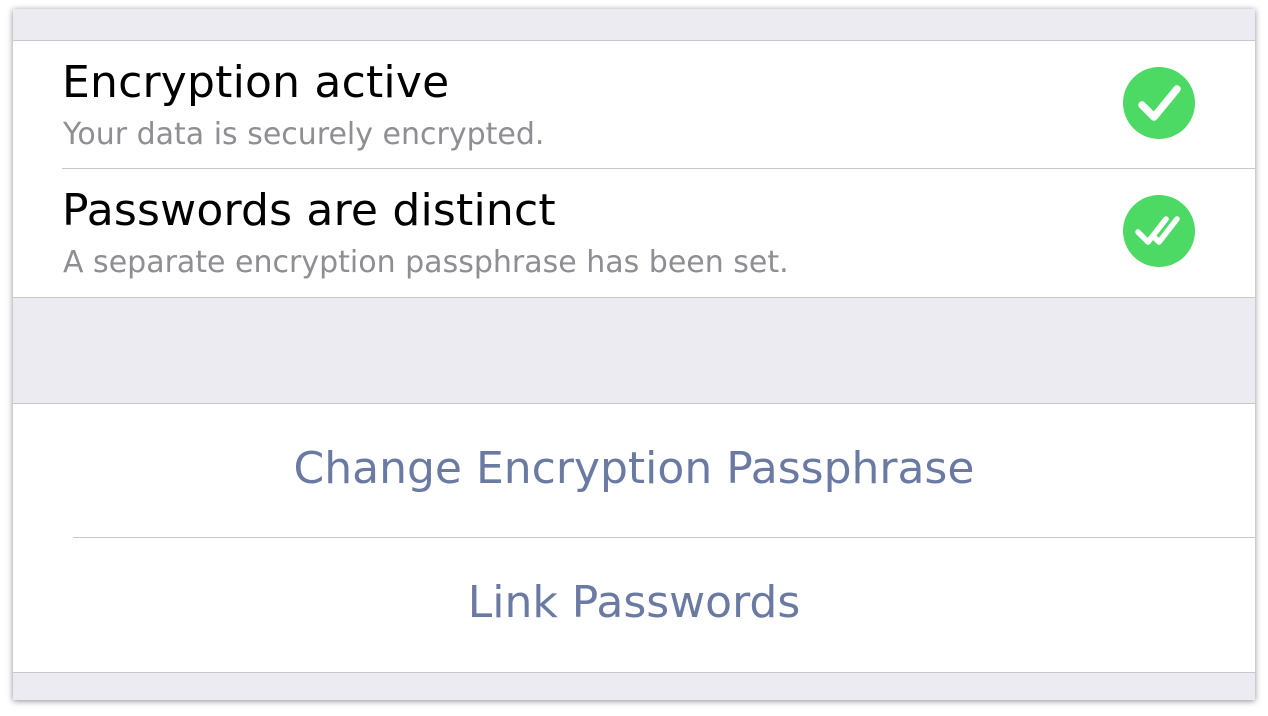 This screenshot has height=716, width=1268. Describe the element at coordinates (634, 602) in the screenshot. I see `action-label: Link Passwords` at that location.